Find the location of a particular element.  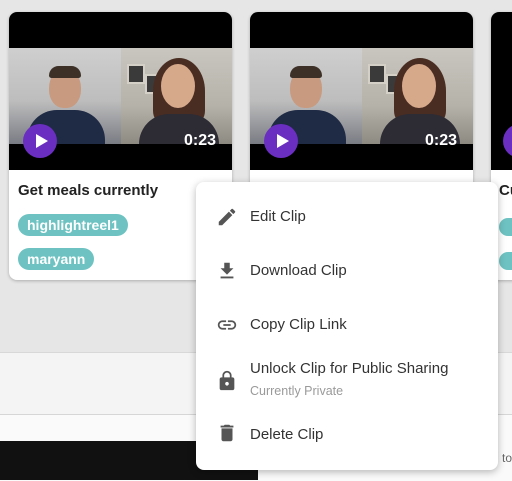

download-clip-menu-item: Download Clip is located at coordinates (347, 272).